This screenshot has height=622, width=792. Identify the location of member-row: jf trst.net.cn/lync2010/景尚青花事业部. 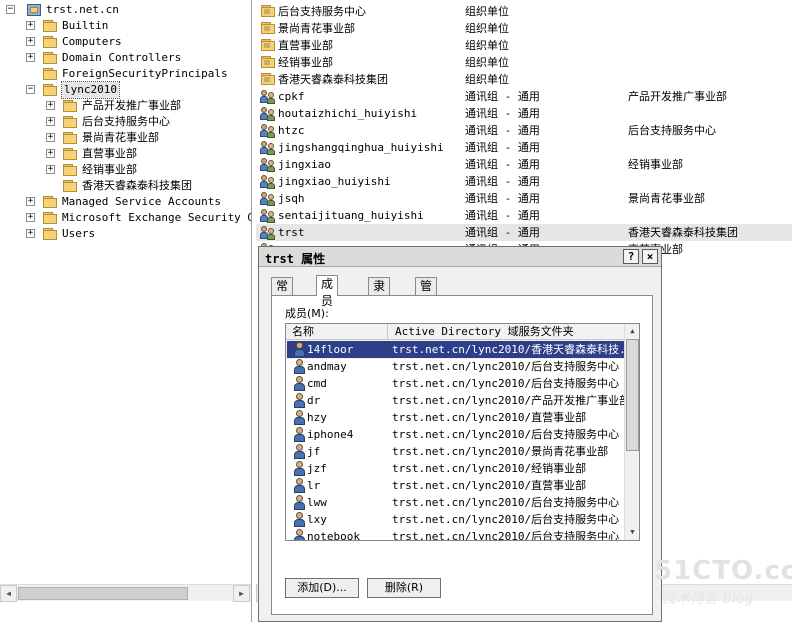
(455, 451).